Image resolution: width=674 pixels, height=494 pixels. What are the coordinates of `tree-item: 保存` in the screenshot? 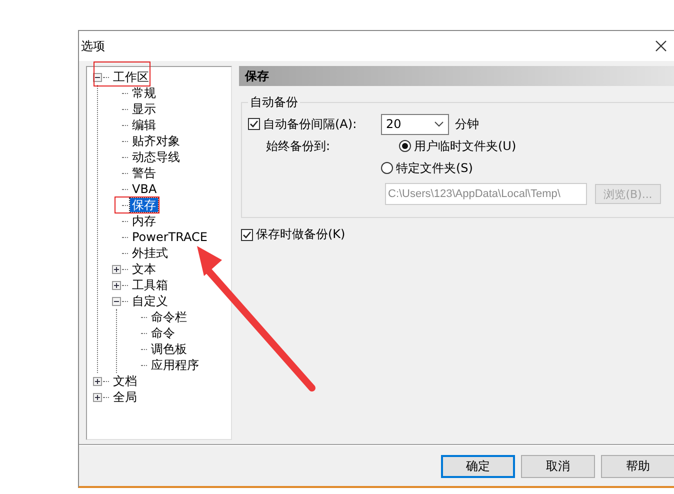 It's located at (144, 205).